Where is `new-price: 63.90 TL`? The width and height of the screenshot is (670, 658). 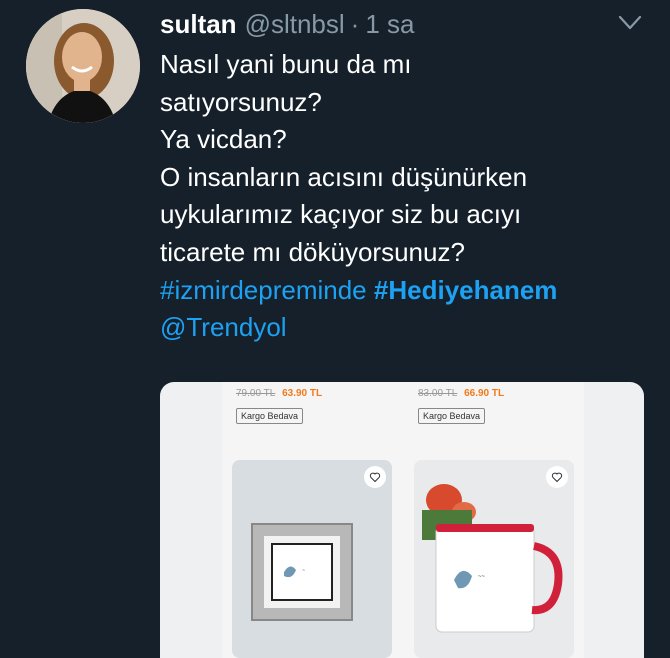
new-price: 63.90 TL is located at coordinates (302, 393).